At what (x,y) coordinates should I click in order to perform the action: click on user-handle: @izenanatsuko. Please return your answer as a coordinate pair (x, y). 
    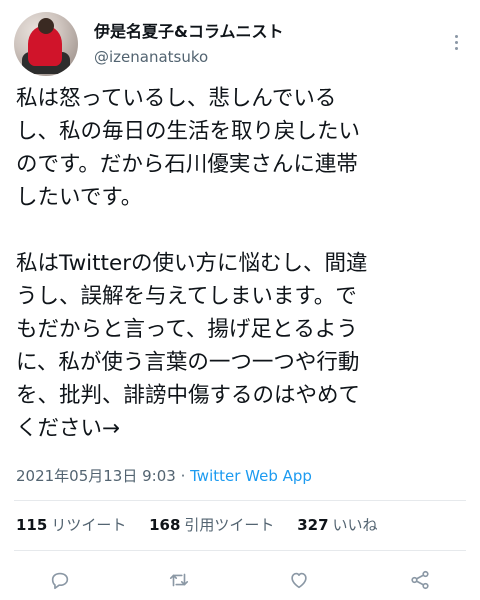
    Looking at the image, I should click on (188, 57).